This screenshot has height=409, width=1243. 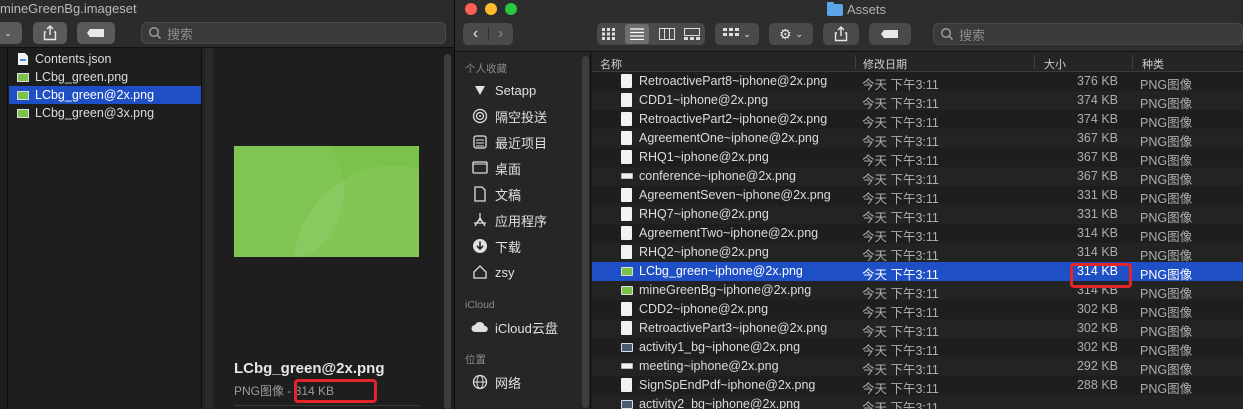 I want to click on sidebar-item-applications: 应用程序, so click(x=509, y=220).